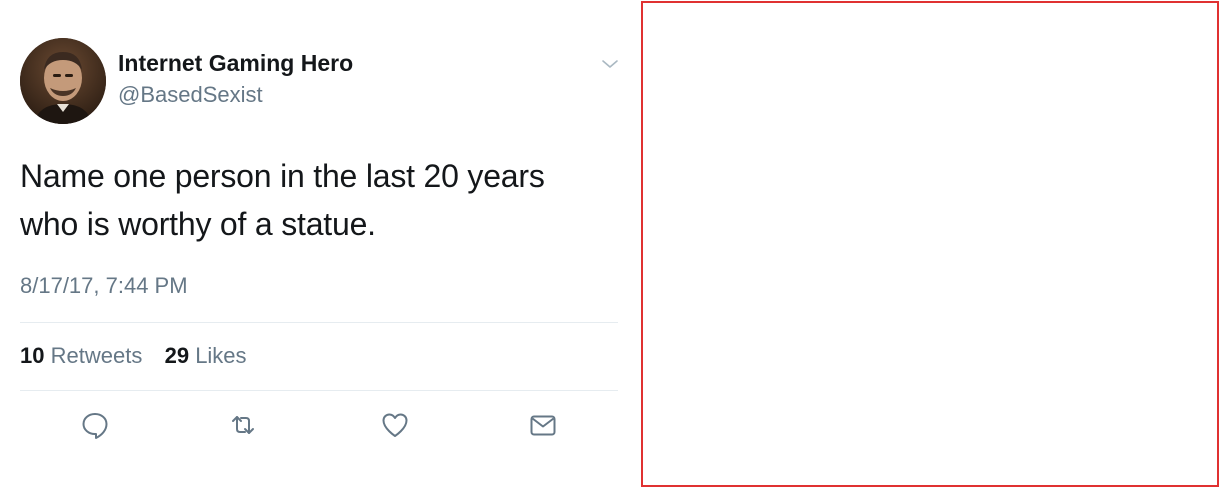 The width and height of the screenshot is (1220, 488). What do you see at coordinates (610, 64) in the screenshot?
I see `chevron-down-icon` at bounding box center [610, 64].